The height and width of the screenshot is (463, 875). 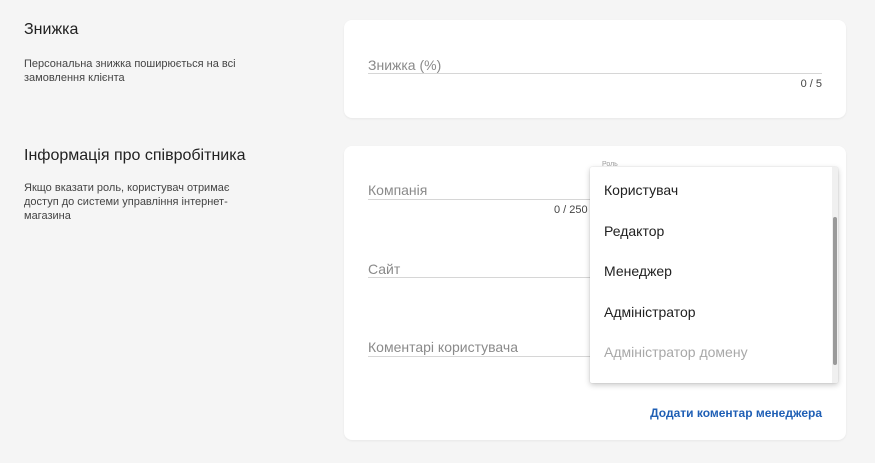 I want to click on company-field-underline, so click(x=479, y=199).